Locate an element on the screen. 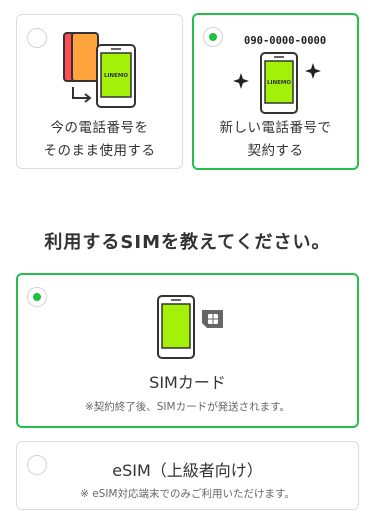 Image resolution: width=375 pixels, height=526 pixels. option-keep-number-card: LINEMO 今の電話番号を そのまま使用する is located at coordinates (99, 91).